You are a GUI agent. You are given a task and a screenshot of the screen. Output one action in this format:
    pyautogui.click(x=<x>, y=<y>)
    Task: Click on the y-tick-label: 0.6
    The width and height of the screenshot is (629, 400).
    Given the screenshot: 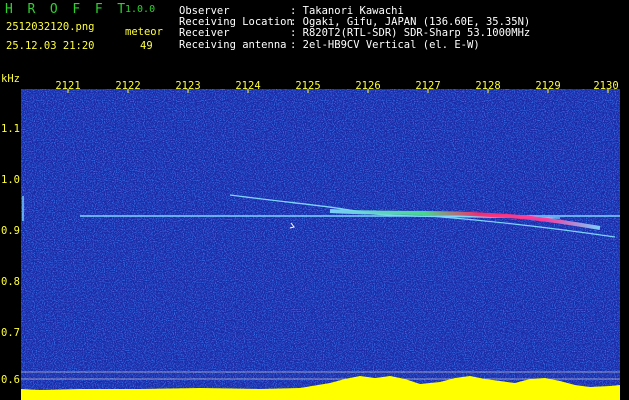 What is the action you would take?
    pyautogui.click(x=10, y=380)
    